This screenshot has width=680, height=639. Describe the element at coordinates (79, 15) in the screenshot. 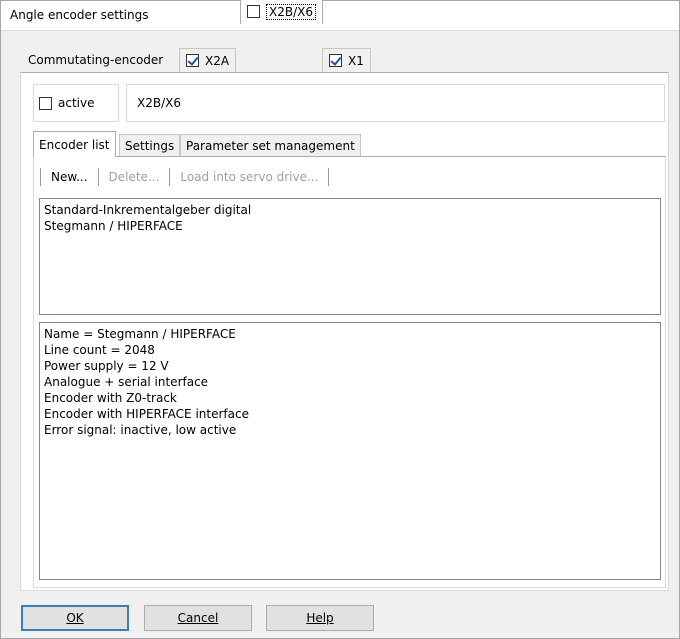

I see `window-title: Angle encoder settings` at that location.